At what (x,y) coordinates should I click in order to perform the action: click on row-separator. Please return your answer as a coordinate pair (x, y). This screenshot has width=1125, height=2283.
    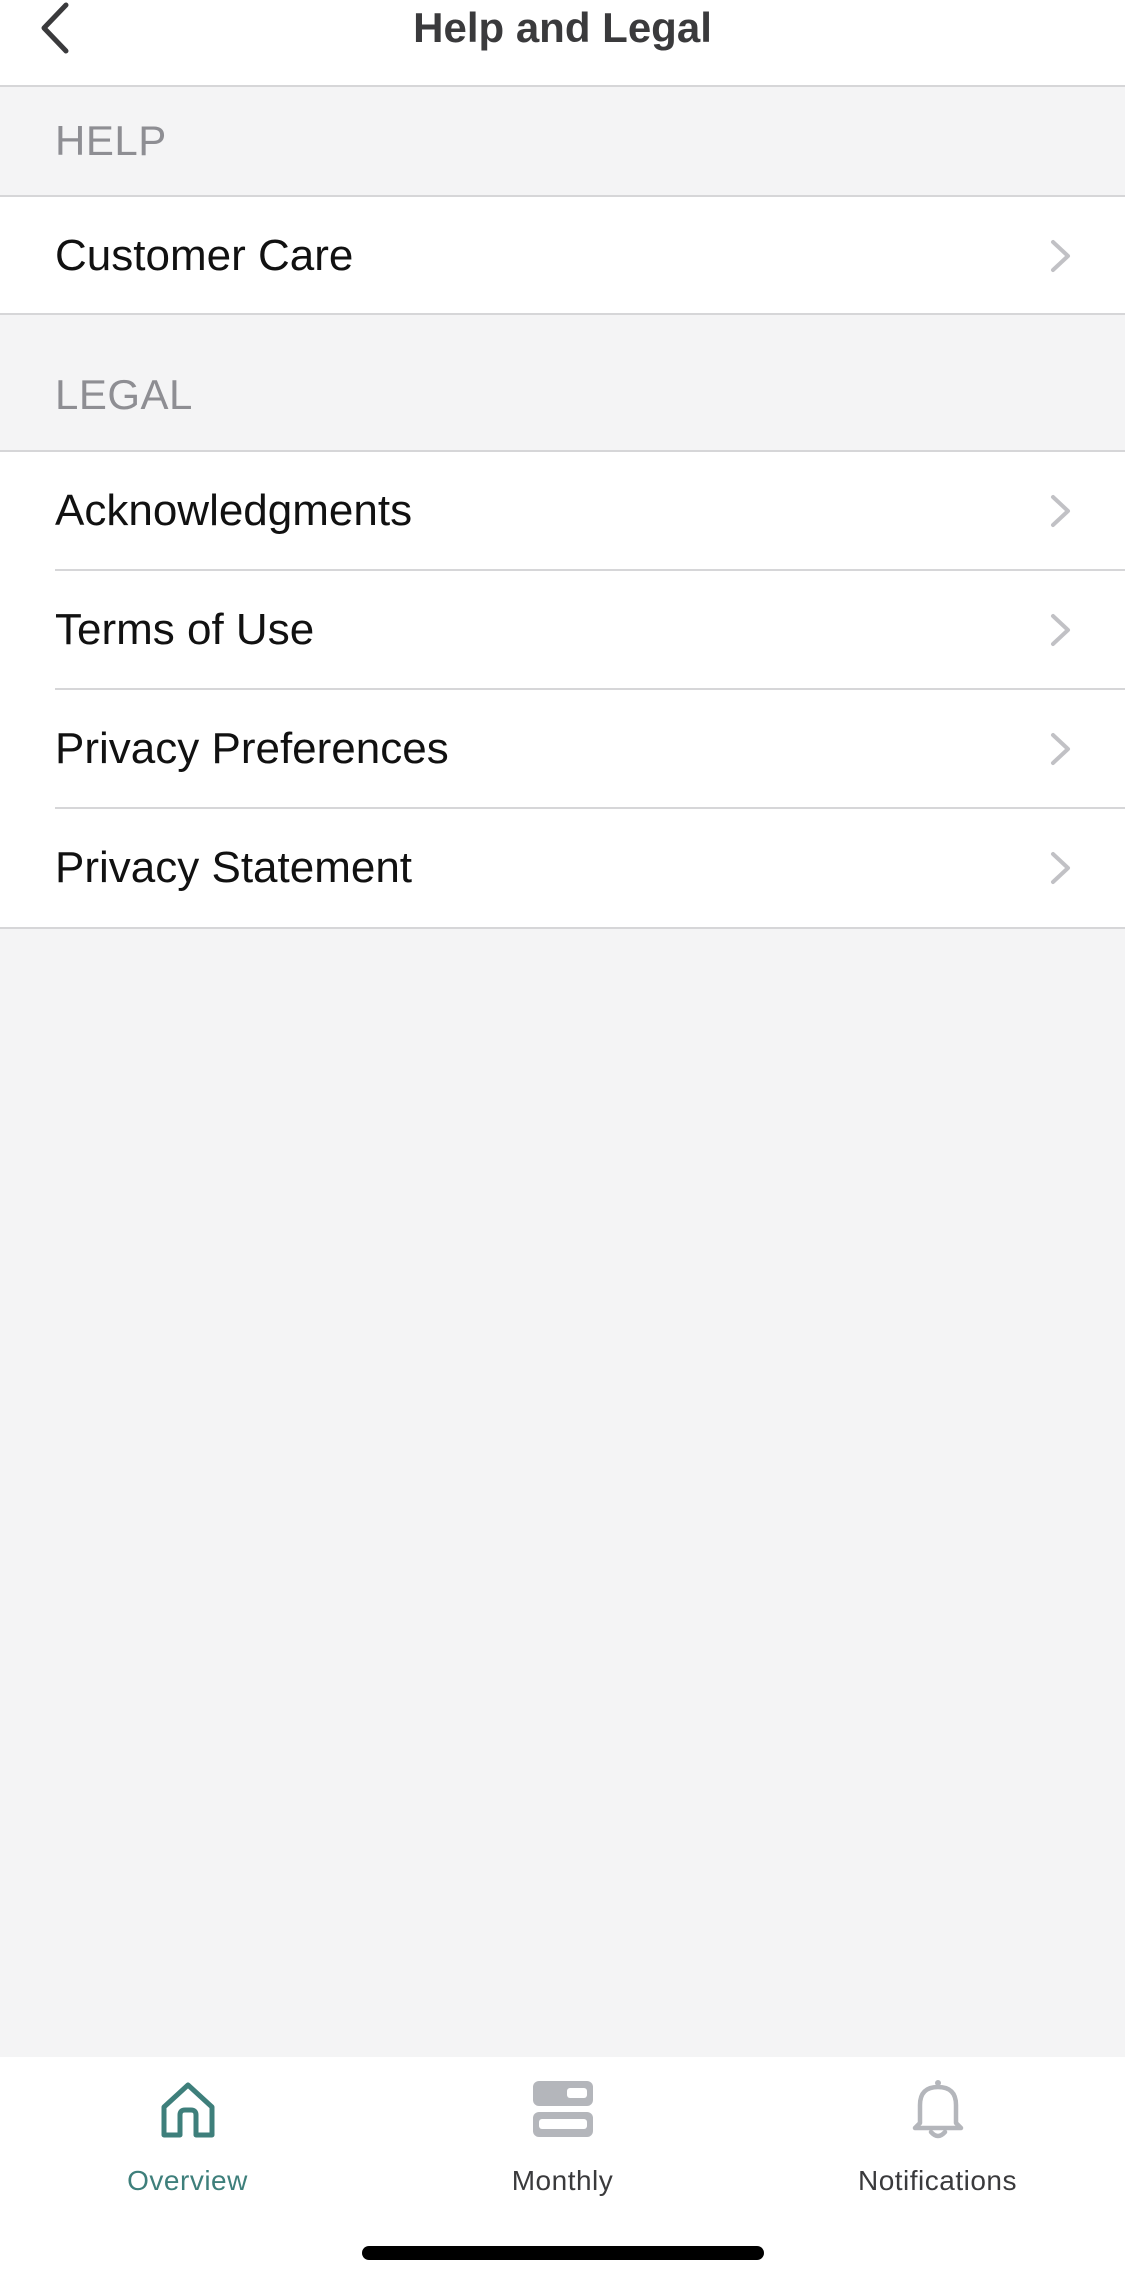
    Looking at the image, I should click on (562, 928).